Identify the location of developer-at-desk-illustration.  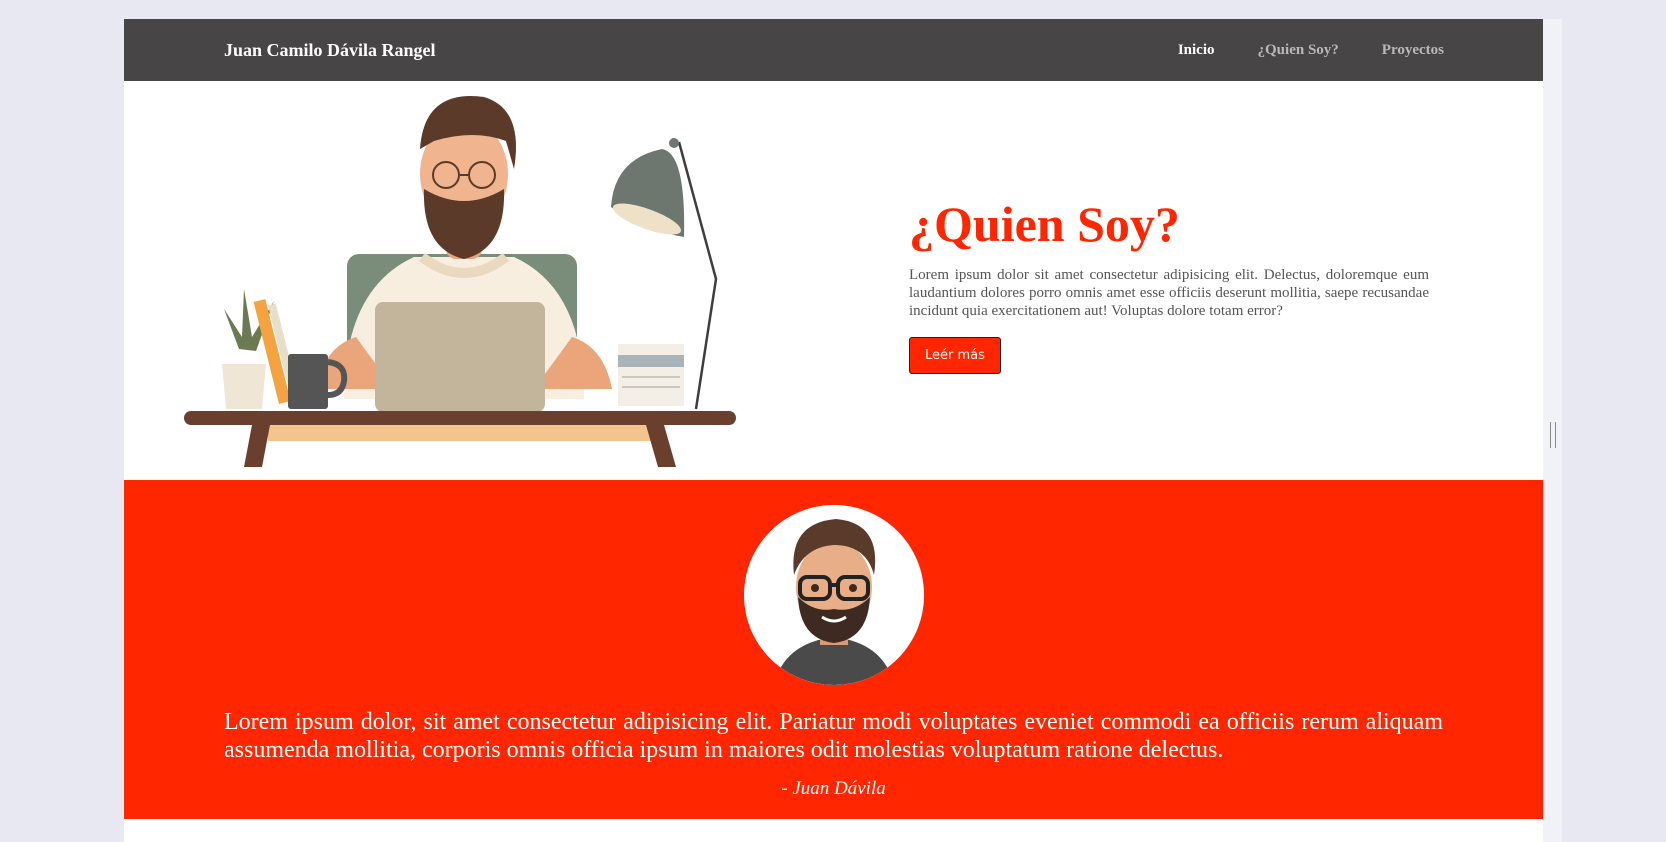
(460, 281).